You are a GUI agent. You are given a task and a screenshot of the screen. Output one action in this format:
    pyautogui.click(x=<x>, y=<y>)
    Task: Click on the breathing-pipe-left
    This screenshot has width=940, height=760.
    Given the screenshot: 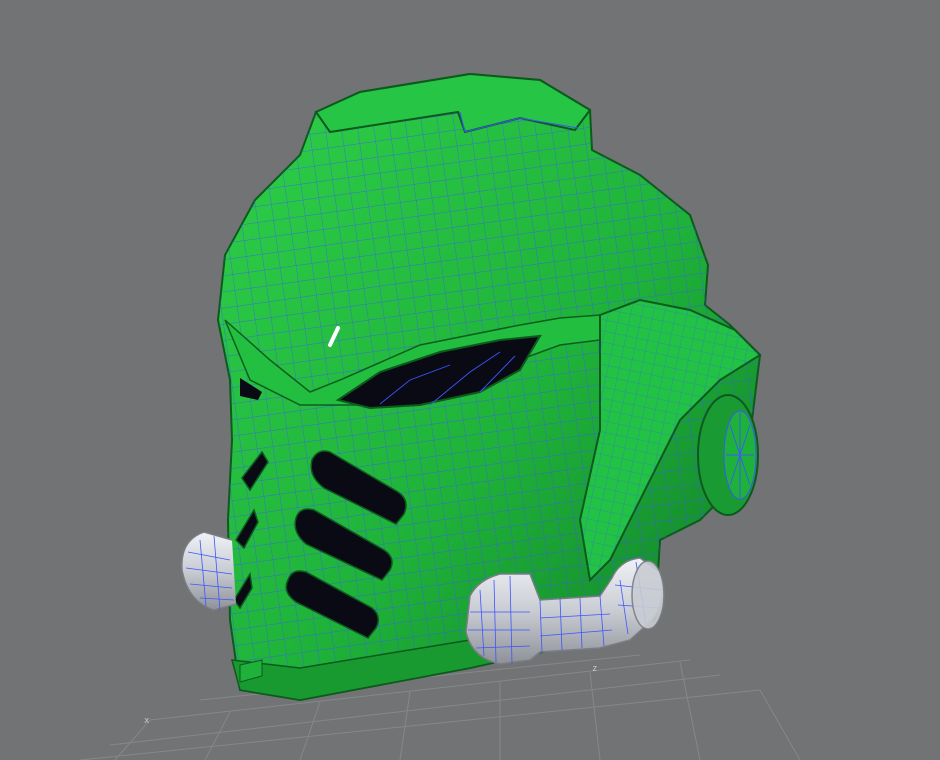 What is the action you would take?
    pyautogui.click(x=209, y=571)
    